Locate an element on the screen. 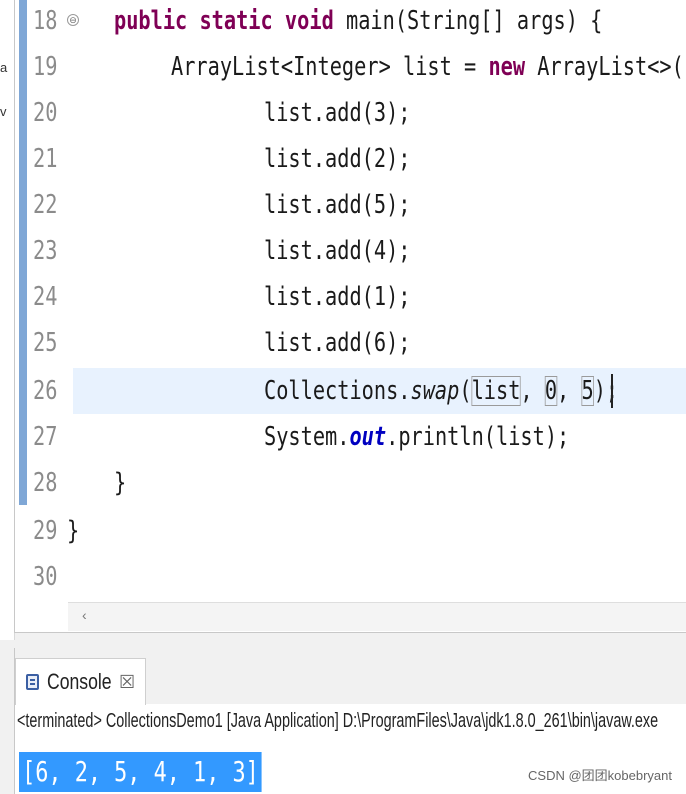 The width and height of the screenshot is (686, 794). fold-collapse-icon: ⊖ is located at coordinates (73, 20).